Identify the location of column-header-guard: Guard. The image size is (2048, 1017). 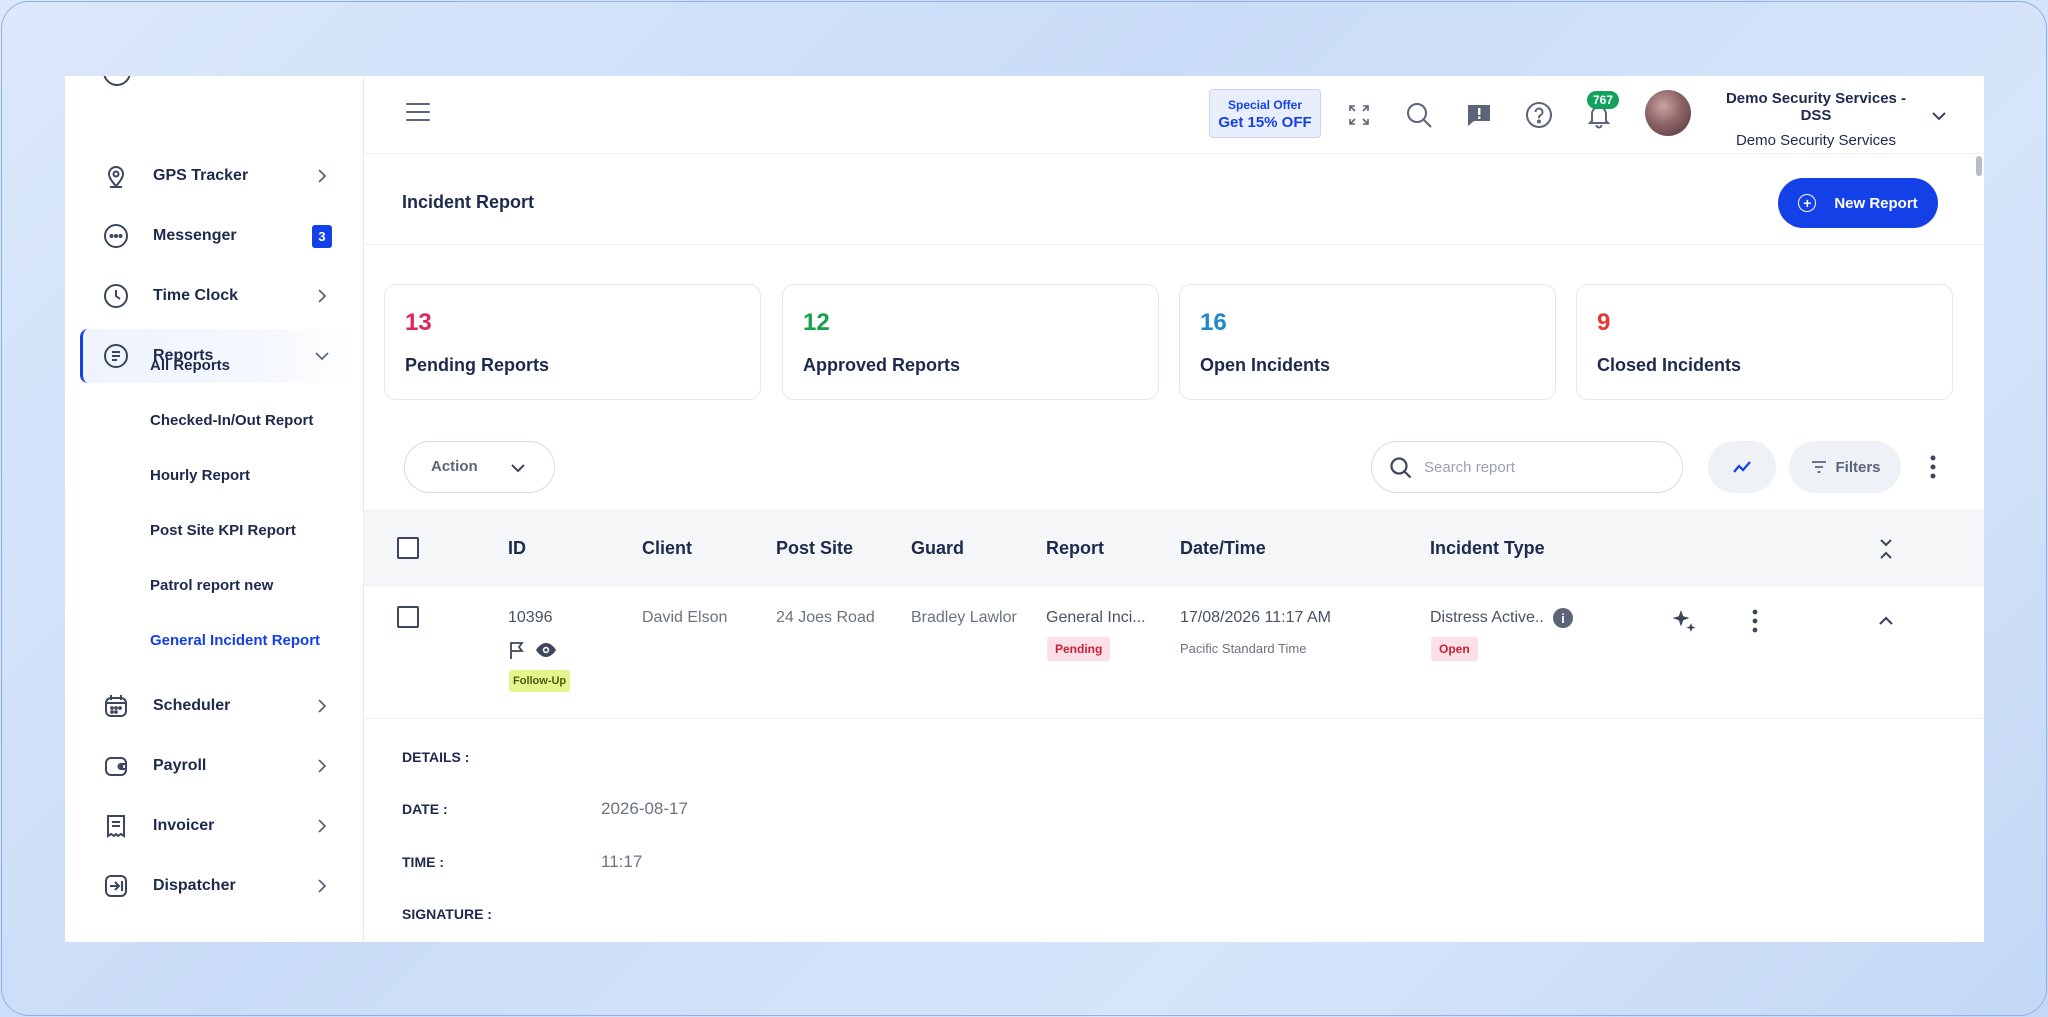
(937, 548).